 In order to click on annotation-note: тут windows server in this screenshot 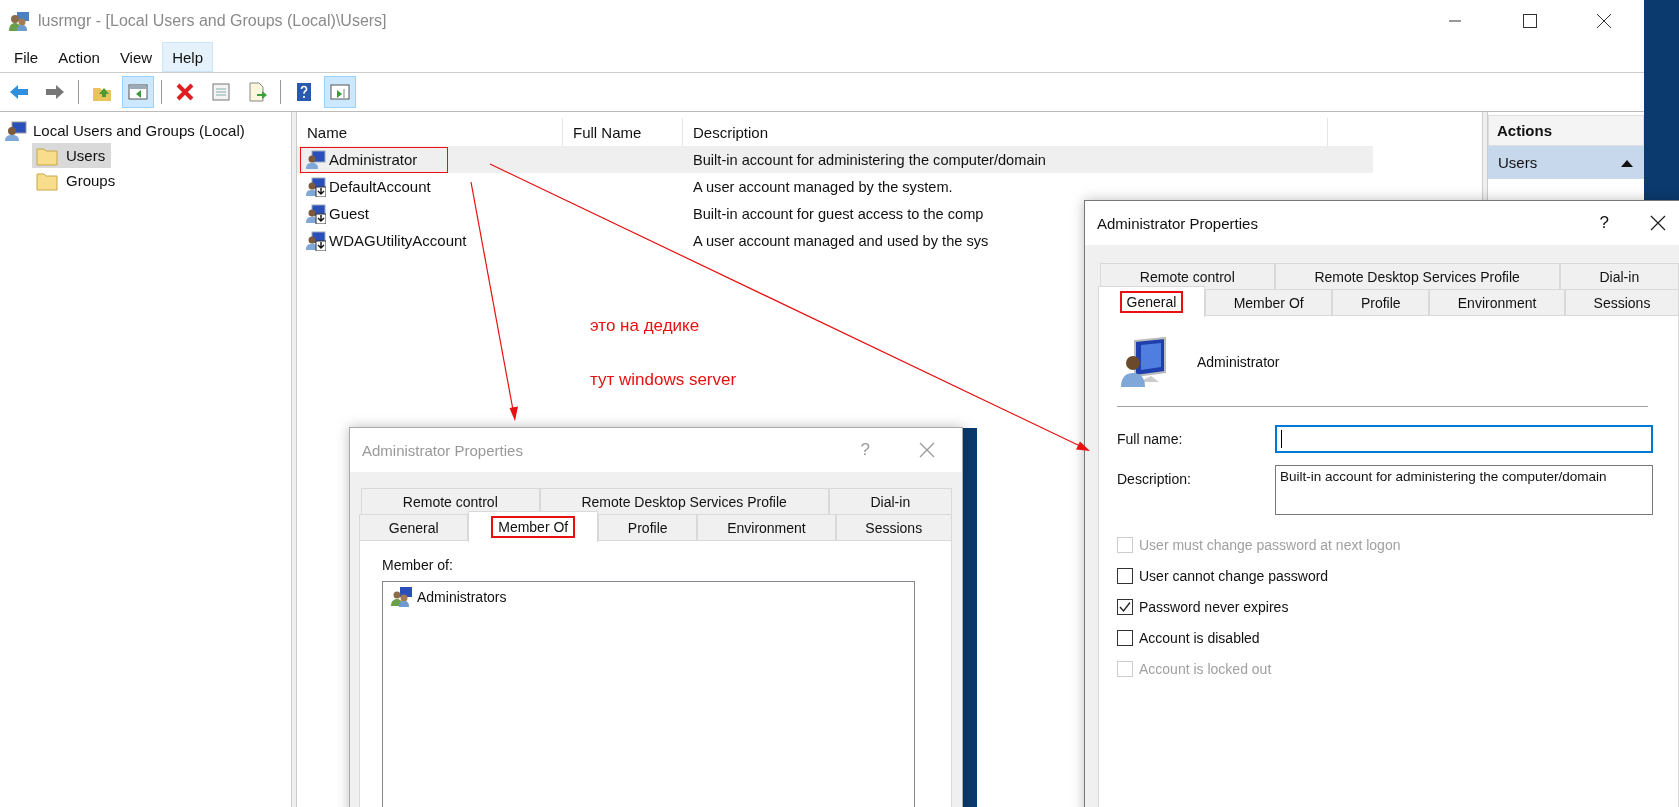, I will do `click(663, 380)`.